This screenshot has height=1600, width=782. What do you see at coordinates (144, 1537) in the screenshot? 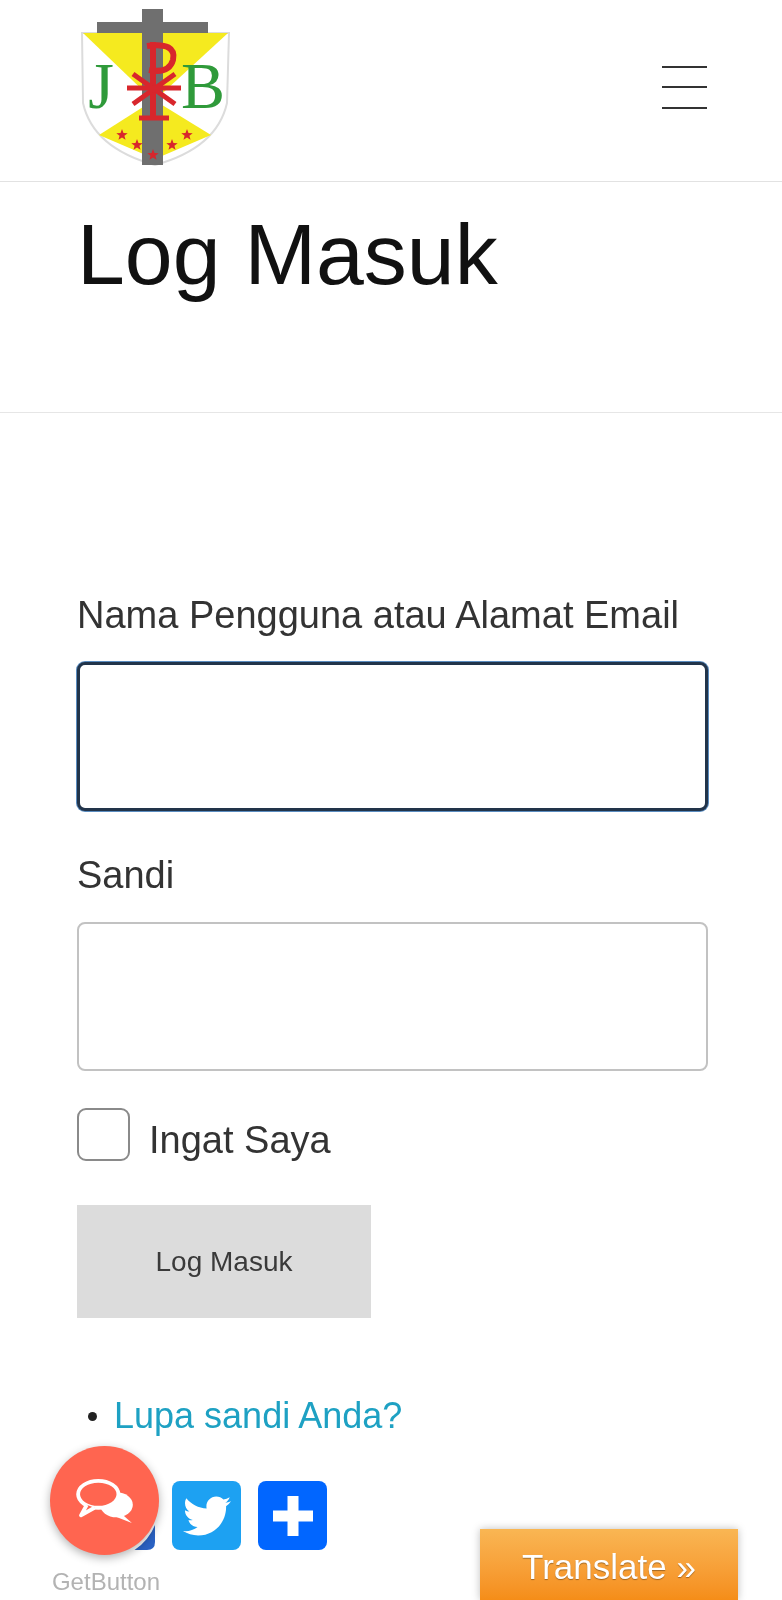
I see `social-icon` at bounding box center [144, 1537].